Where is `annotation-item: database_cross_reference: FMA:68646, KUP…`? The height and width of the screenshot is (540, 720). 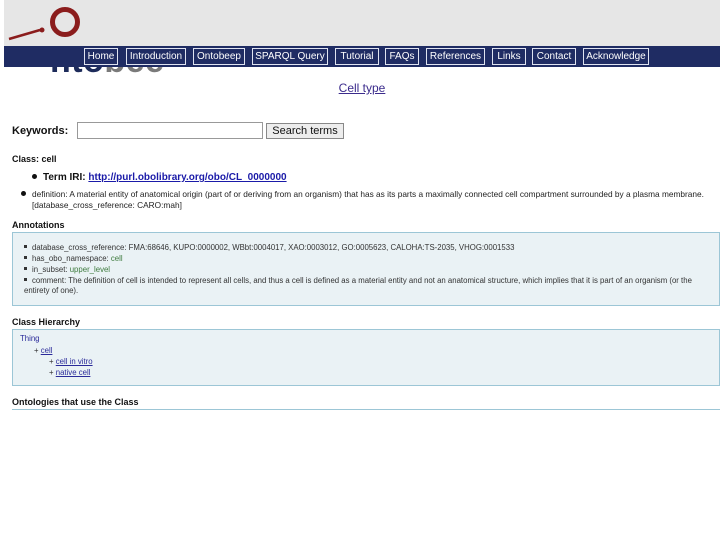 annotation-item: database_cross_reference: FMA:68646, KUP… is located at coordinates (366, 248).